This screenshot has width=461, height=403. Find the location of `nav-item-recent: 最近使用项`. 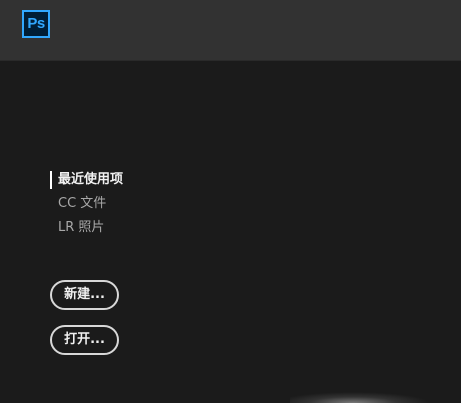

nav-item-recent: 最近使用项 is located at coordinates (86, 180).